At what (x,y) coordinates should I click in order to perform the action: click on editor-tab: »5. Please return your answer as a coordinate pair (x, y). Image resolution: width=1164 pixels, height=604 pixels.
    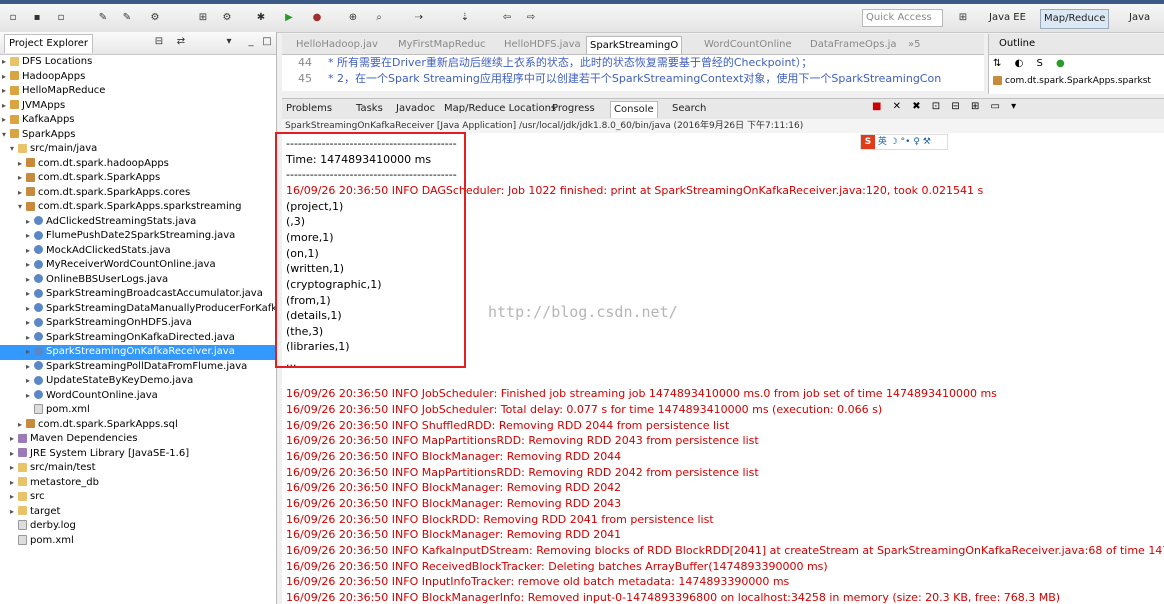
    Looking at the image, I should click on (914, 44).